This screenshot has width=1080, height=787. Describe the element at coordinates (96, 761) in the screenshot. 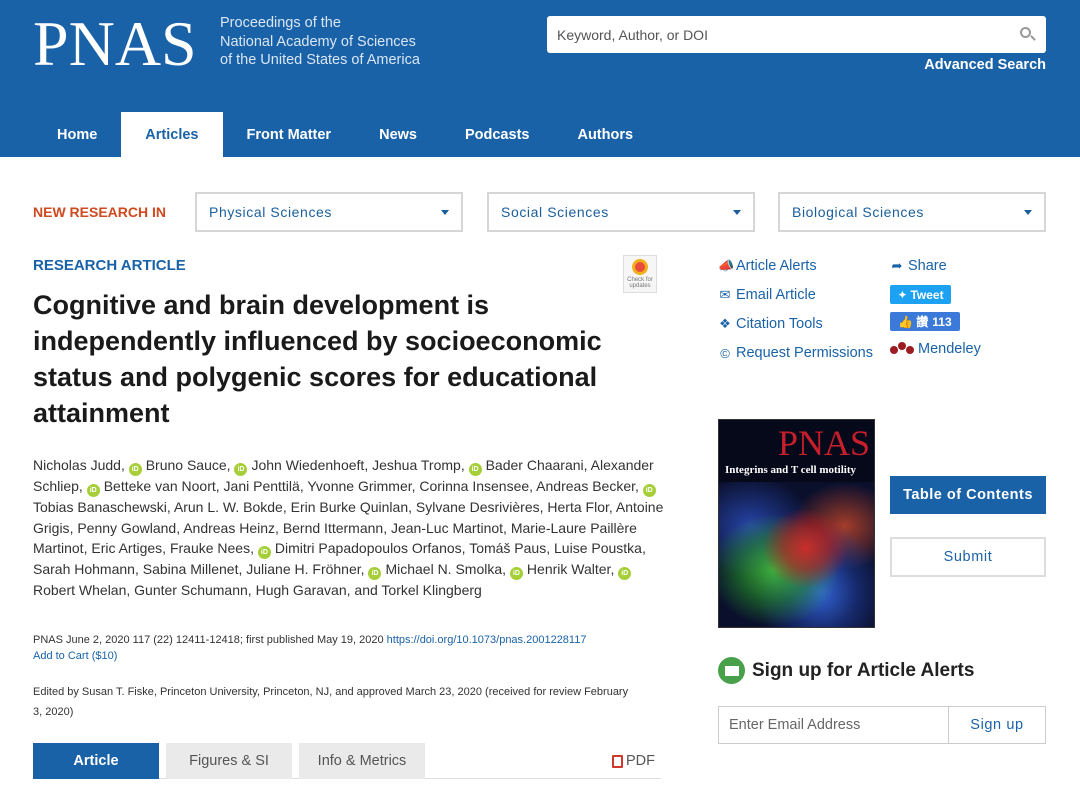

I see `tab-article: Article` at that location.